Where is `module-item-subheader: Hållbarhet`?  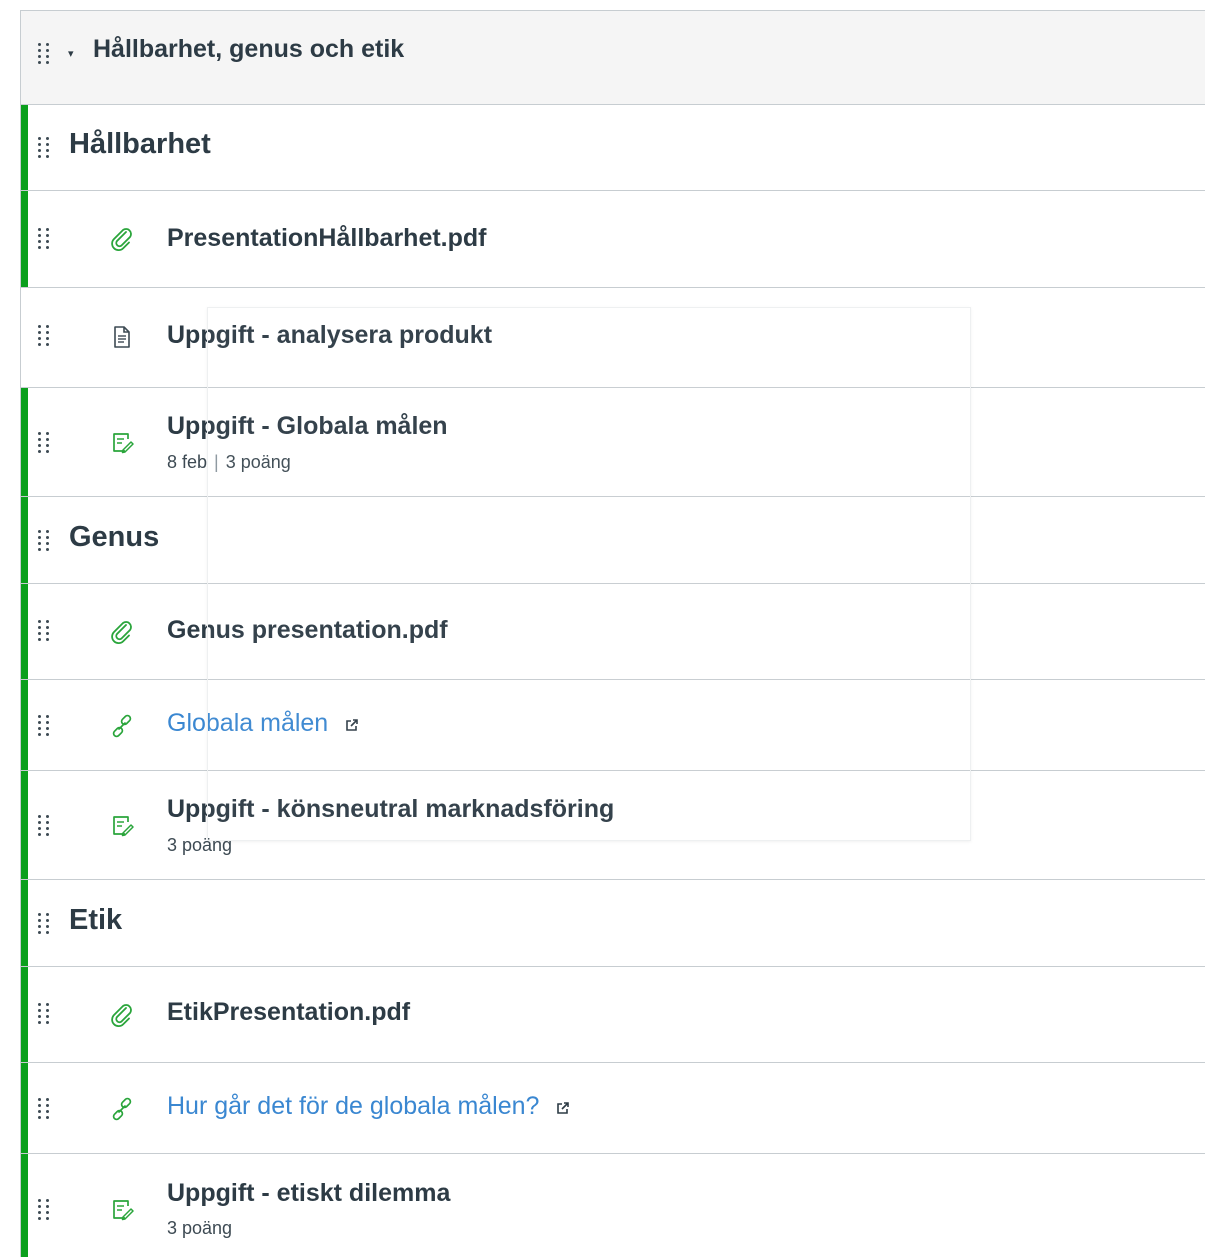
module-item-subheader: Hållbarhet is located at coordinates (613, 148).